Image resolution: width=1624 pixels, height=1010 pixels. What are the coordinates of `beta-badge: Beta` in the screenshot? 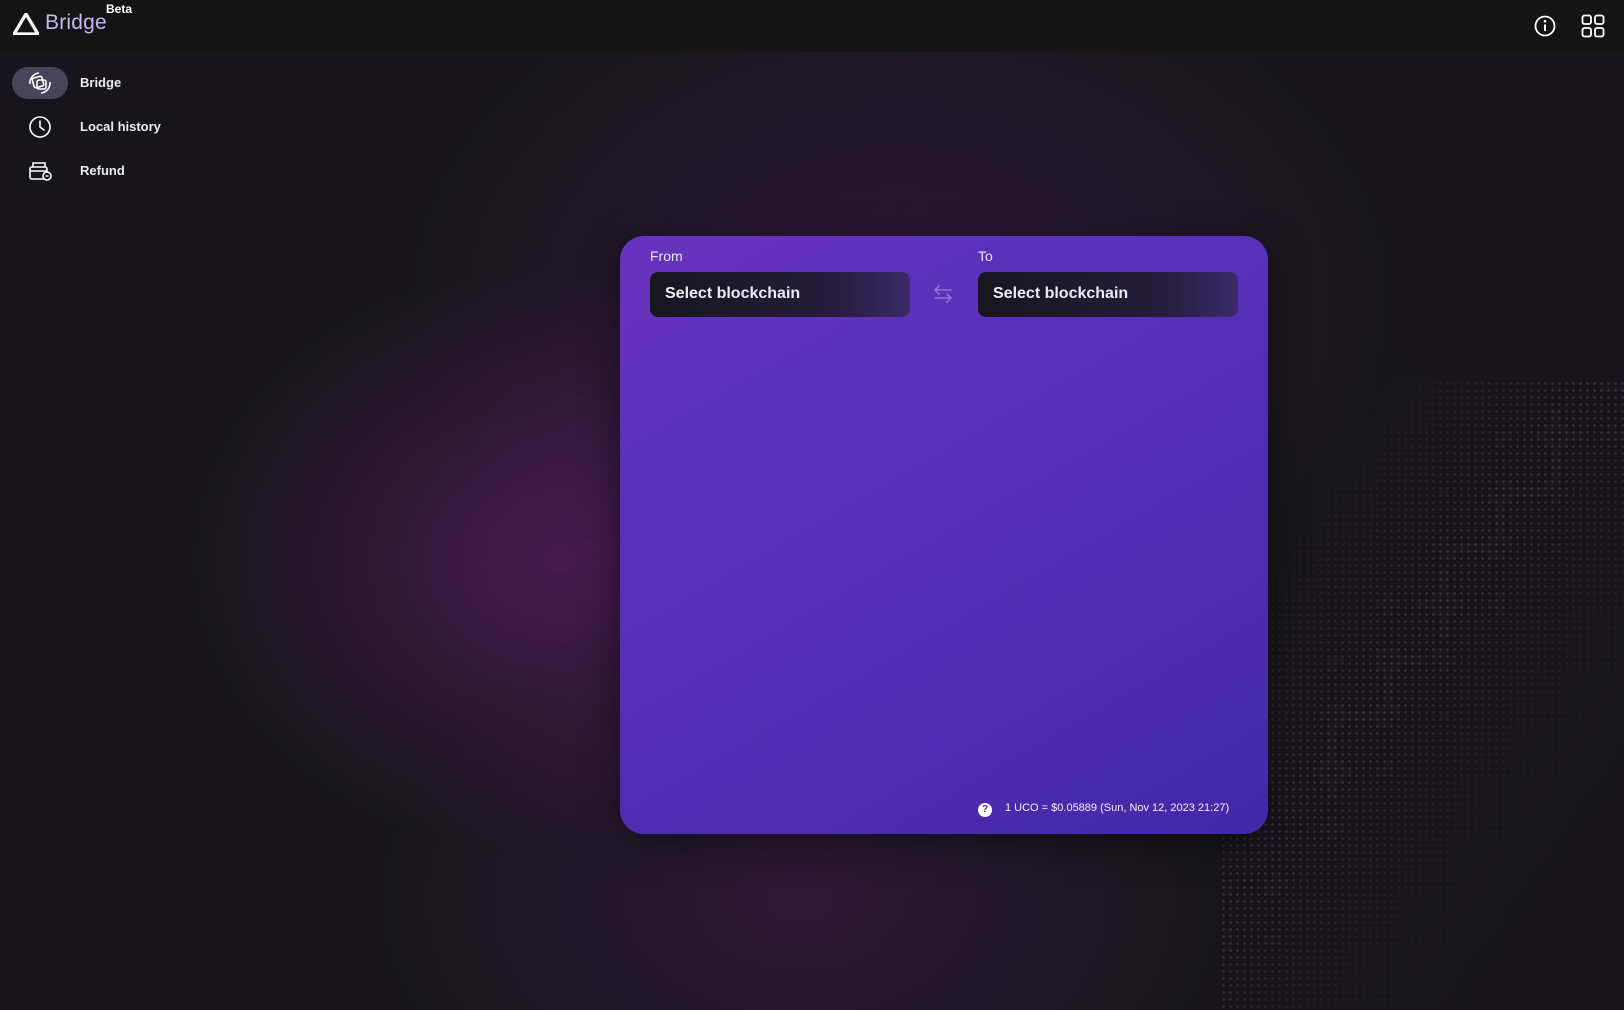 It's located at (119, 9).